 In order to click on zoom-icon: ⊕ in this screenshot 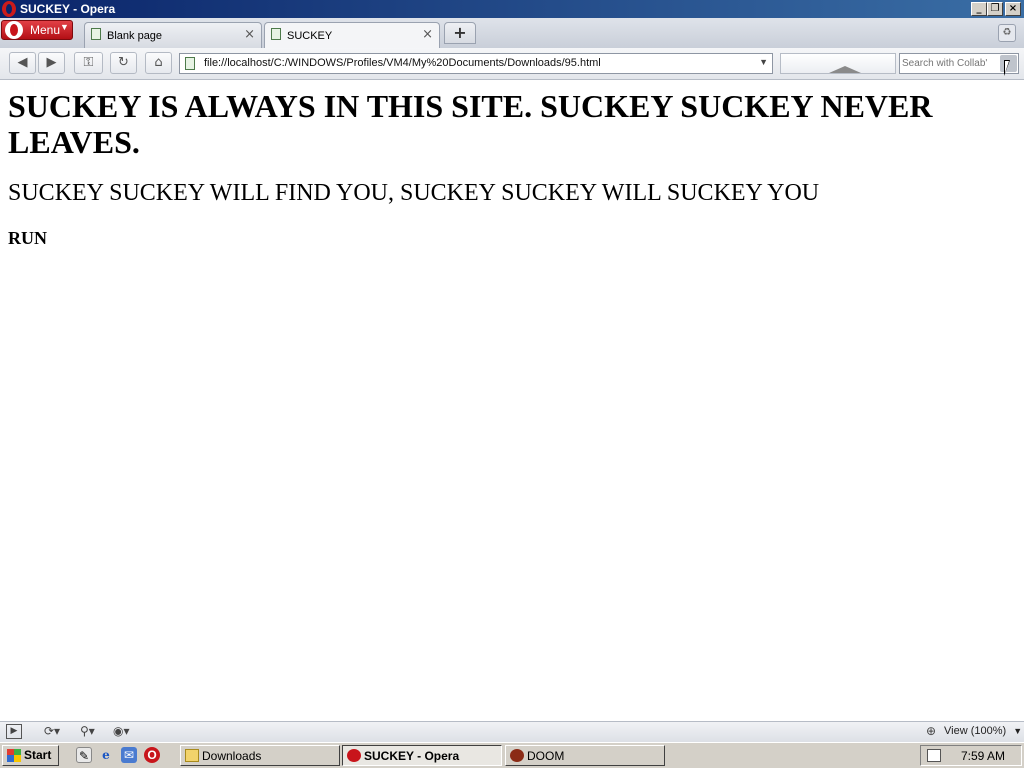, I will do `click(931, 731)`.